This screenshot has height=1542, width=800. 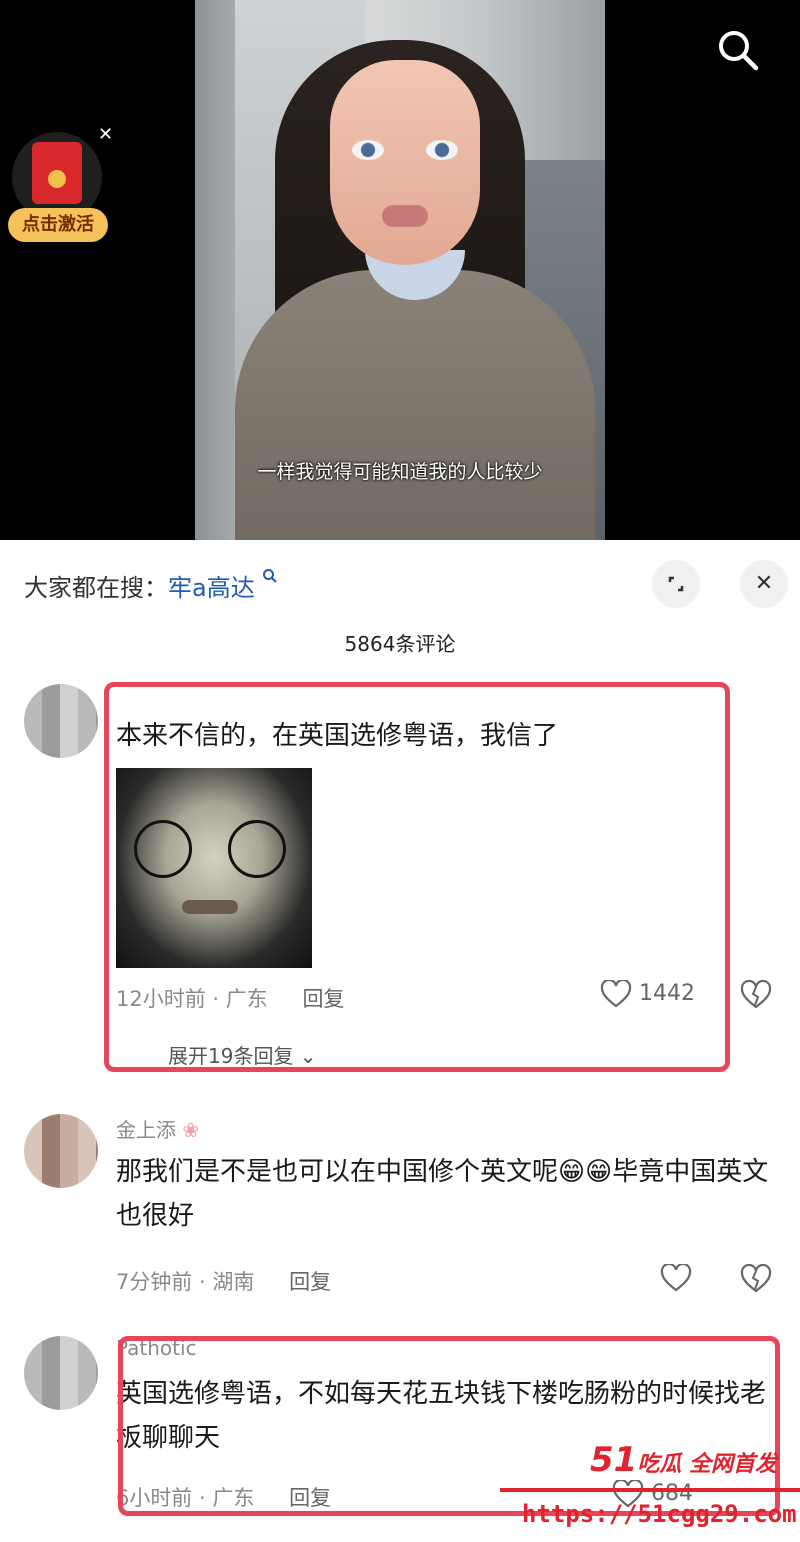 What do you see at coordinates (146, 1130) in the screenshot?
I see `comment-username-text: 金上添` at bounding box center [146, 1130].